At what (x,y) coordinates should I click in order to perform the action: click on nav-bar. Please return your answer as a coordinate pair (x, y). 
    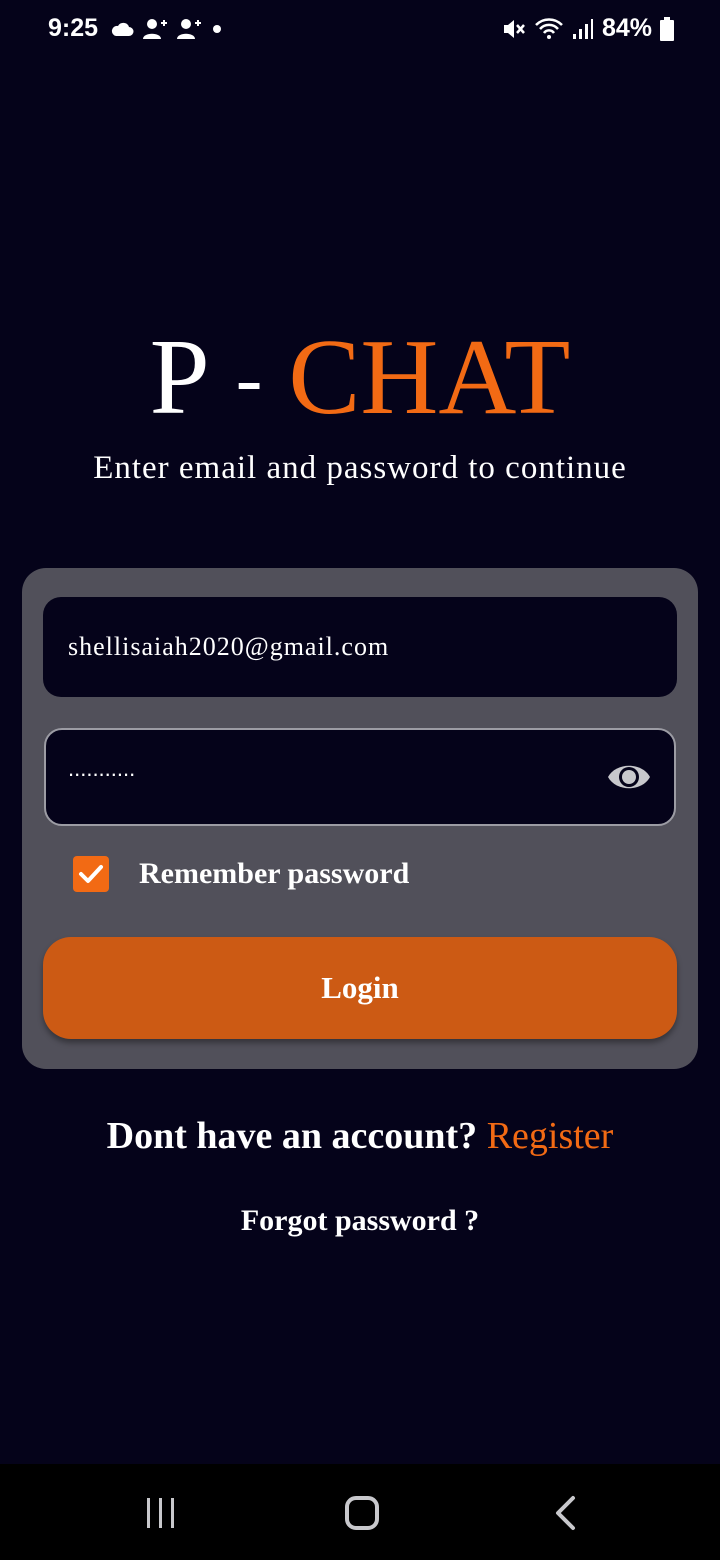
    Looking at the image, I should click on (360, 1512).